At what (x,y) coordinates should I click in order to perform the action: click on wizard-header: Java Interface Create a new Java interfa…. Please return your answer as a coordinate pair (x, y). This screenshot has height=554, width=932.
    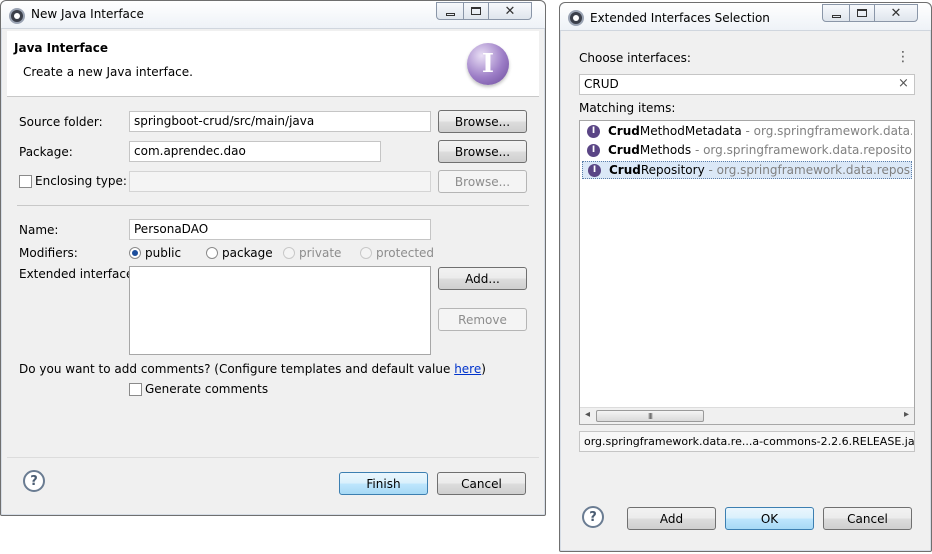
    Looking at the image, I should click on (273, 64).